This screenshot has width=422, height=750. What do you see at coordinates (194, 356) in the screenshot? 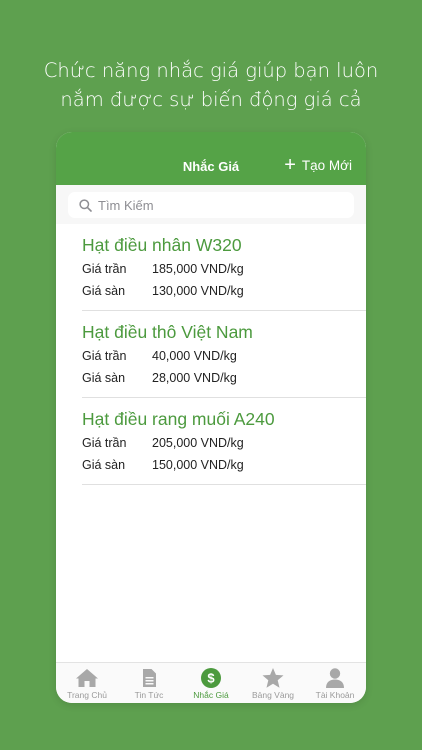
I see `ceiling-price-value: 40,000 VND/kg` at bounding box center [194, 356].